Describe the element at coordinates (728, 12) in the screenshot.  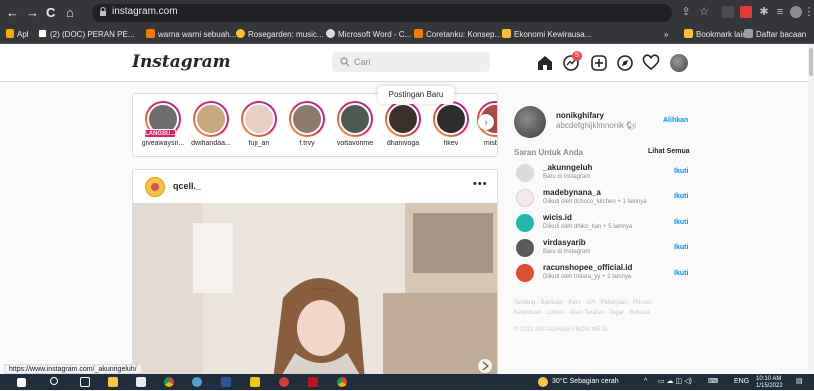
I see `extension-icon` at that location.